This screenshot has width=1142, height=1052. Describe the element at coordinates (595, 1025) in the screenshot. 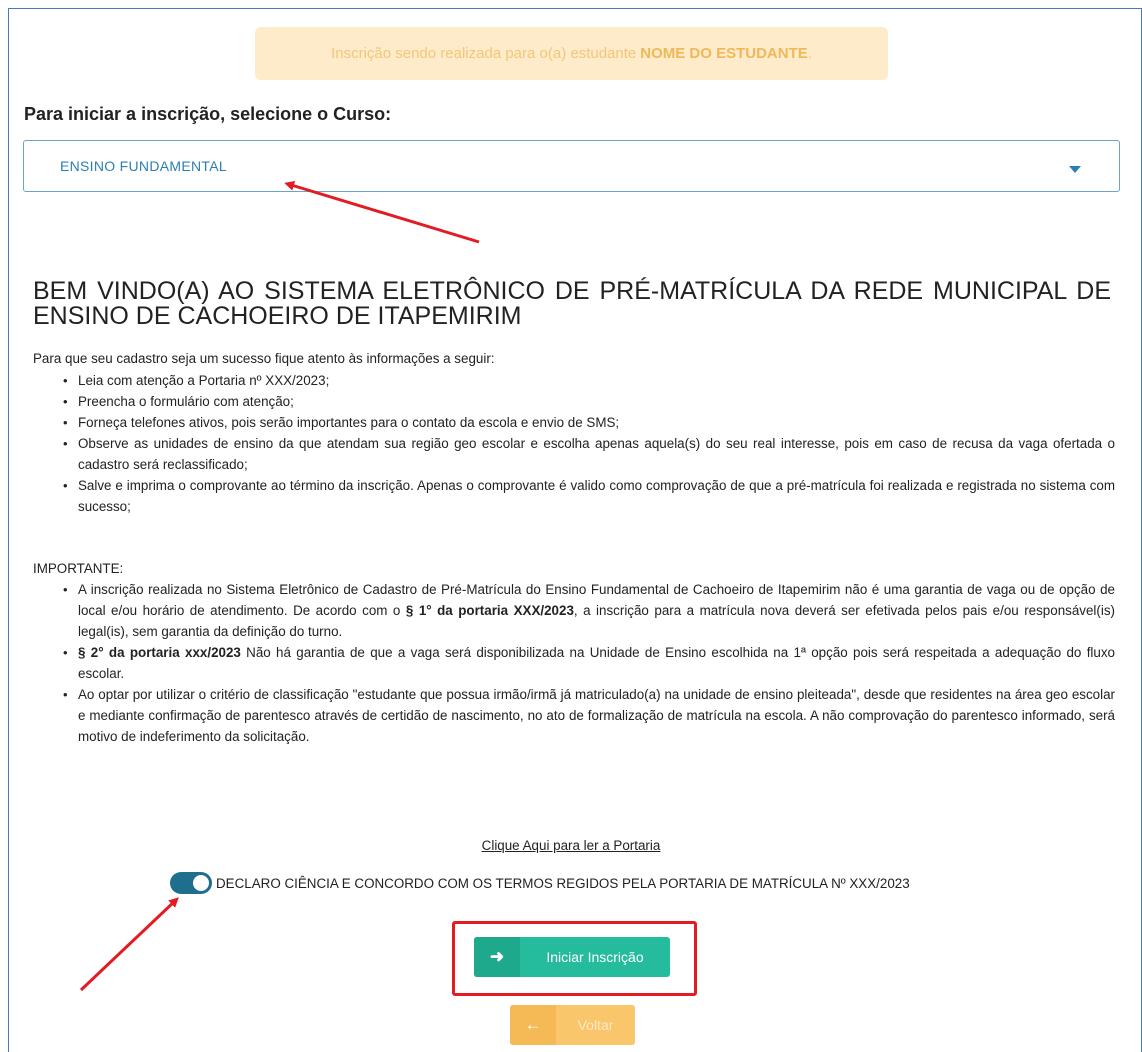

I see `back-button-label: Voltar` at that location.